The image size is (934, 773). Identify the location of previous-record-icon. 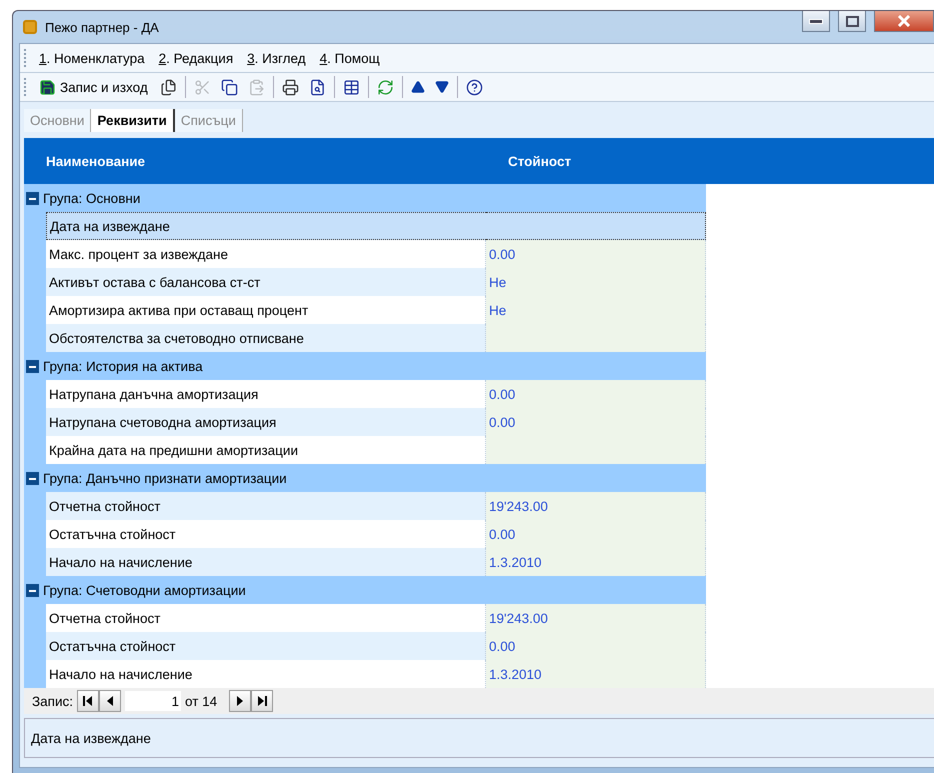
(110, 701).